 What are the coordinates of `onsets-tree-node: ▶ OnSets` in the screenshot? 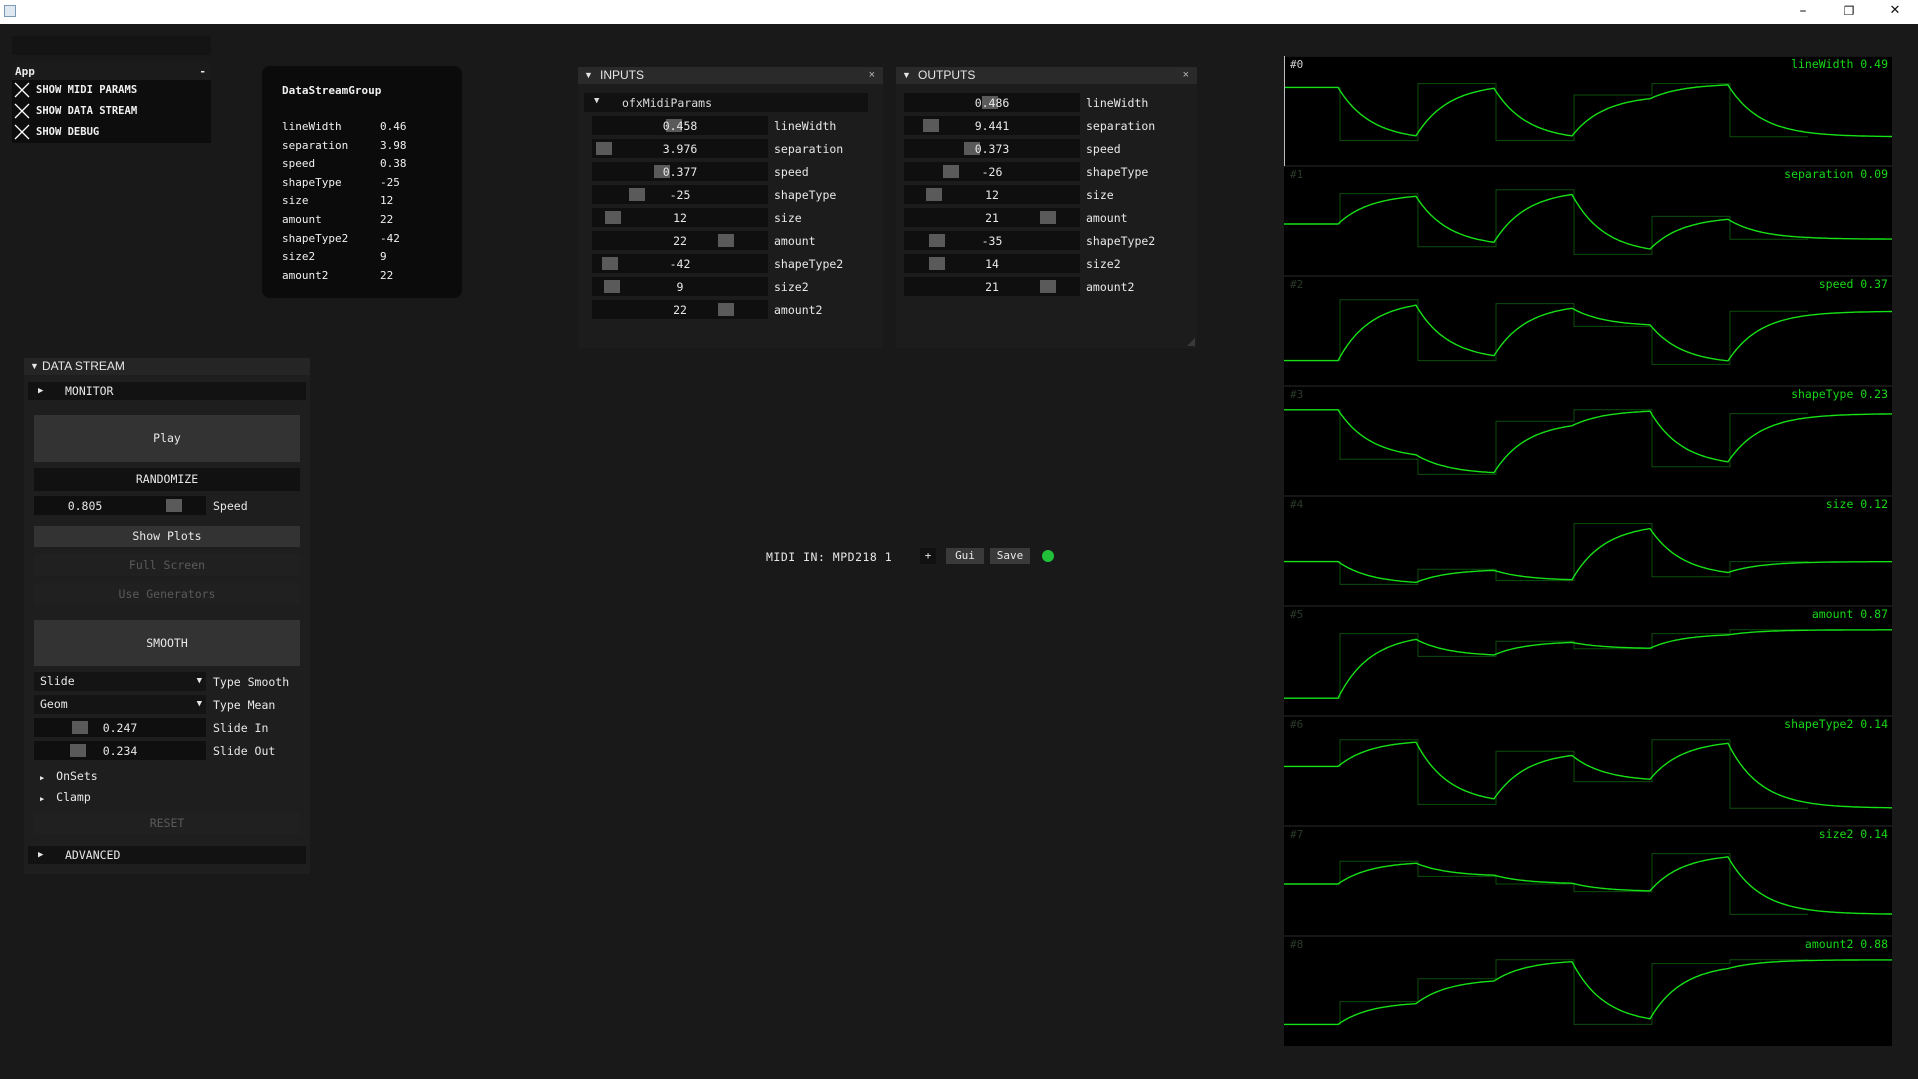 It's located at (69, 776).